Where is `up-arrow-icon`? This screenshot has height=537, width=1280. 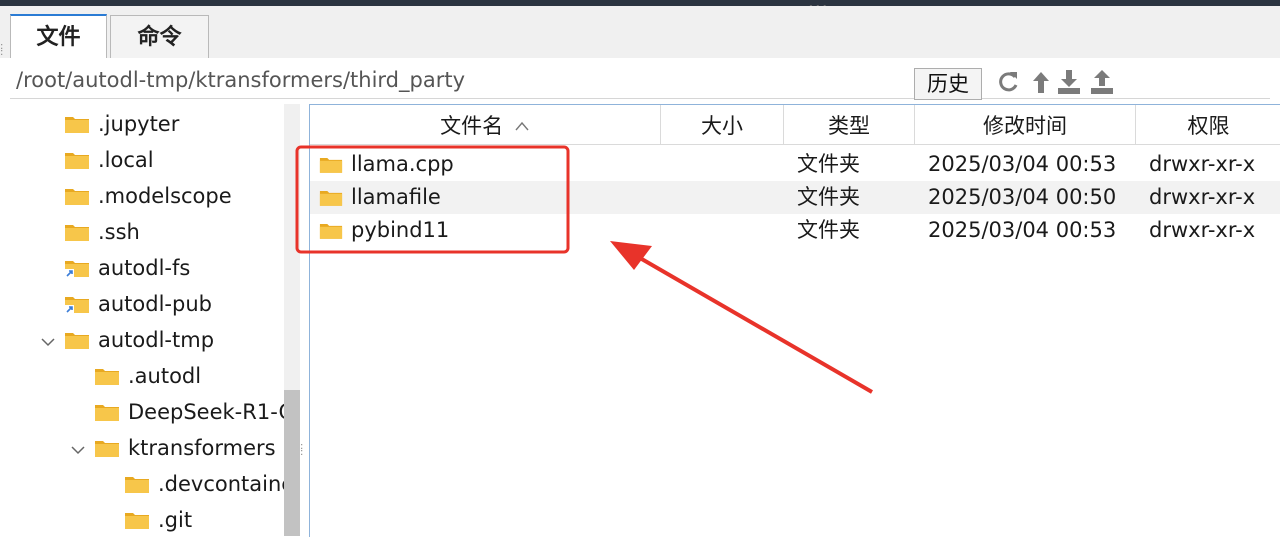
up-arrow-icon is located at coordinates (1041, 82).